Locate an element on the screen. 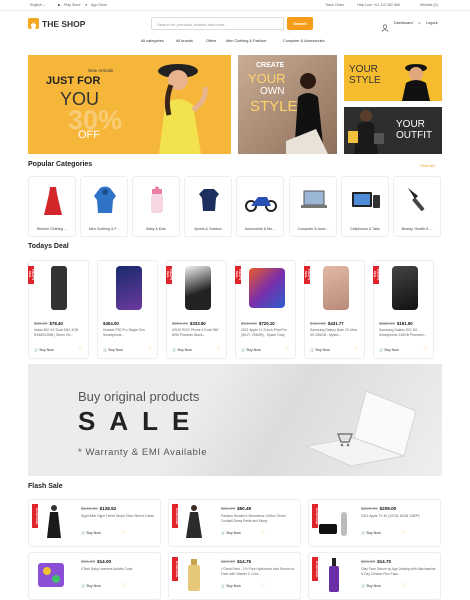 This screenshot has width=470, height=600. banner-style-word-4: STYLE is located at coordinates (274, 106).